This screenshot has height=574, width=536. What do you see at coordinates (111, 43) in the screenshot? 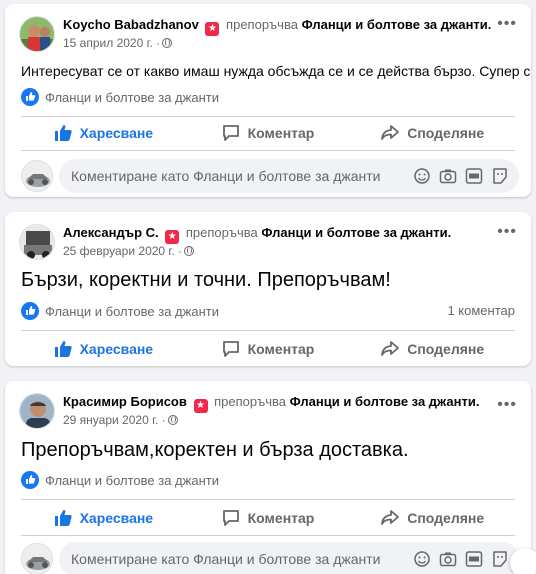
I see `post-date: 15 април 2020 г. ·` at bounding box center [111, 43].